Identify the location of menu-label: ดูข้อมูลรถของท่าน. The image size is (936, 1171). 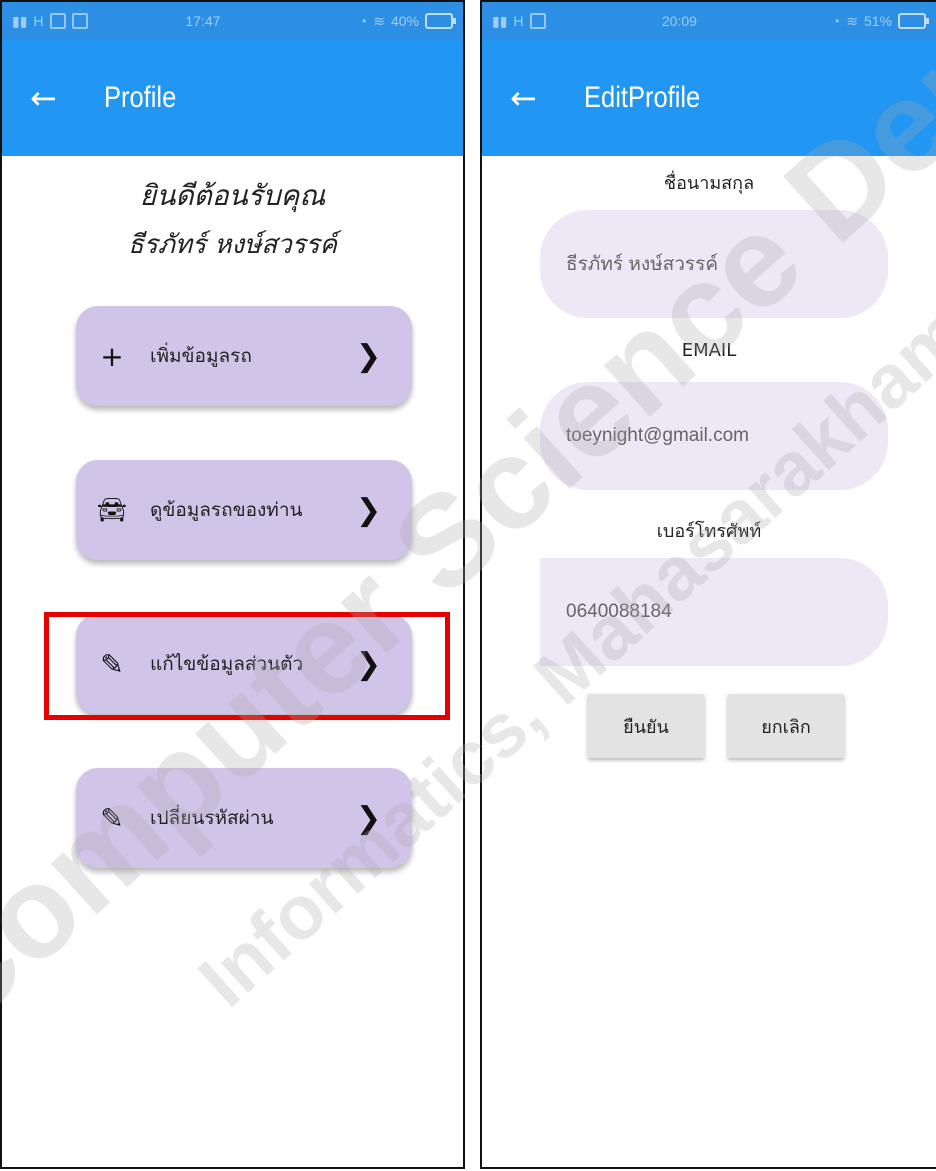
(226, 510).